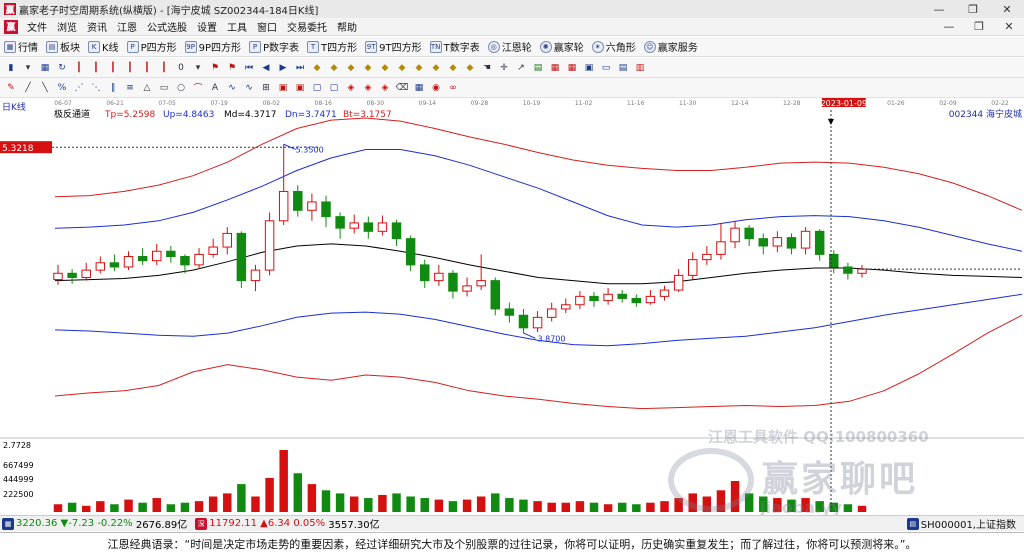 This screenshot has height=554, width=1024. I want to click on settings-circle-icon: ◉, so click(436, 88).